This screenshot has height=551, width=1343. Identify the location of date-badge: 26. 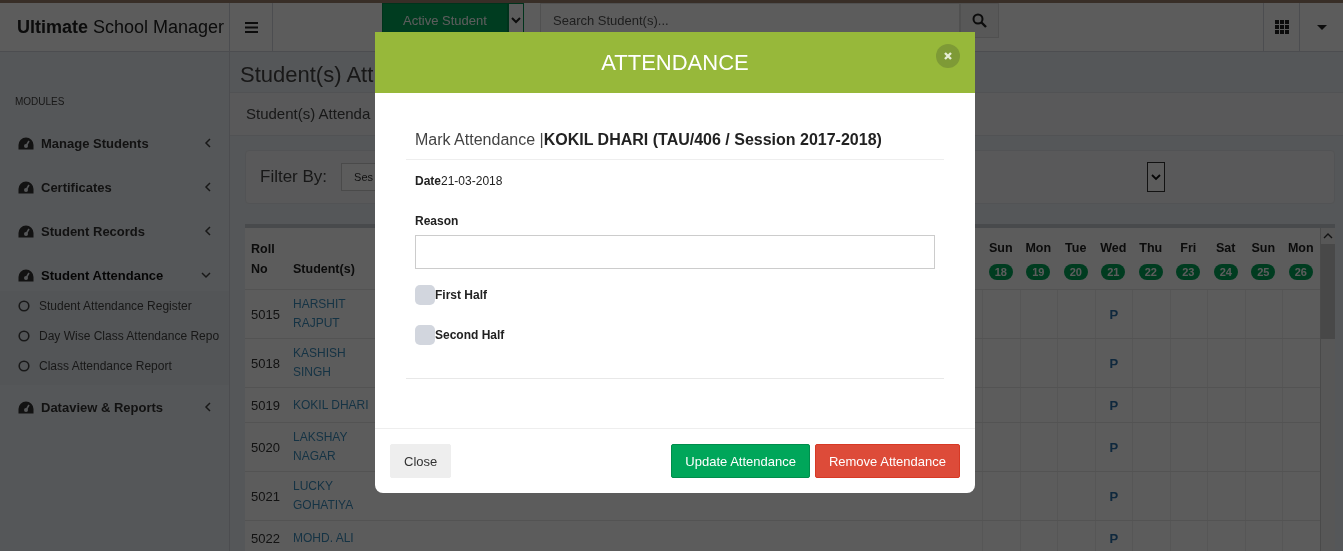
(1300, 272).